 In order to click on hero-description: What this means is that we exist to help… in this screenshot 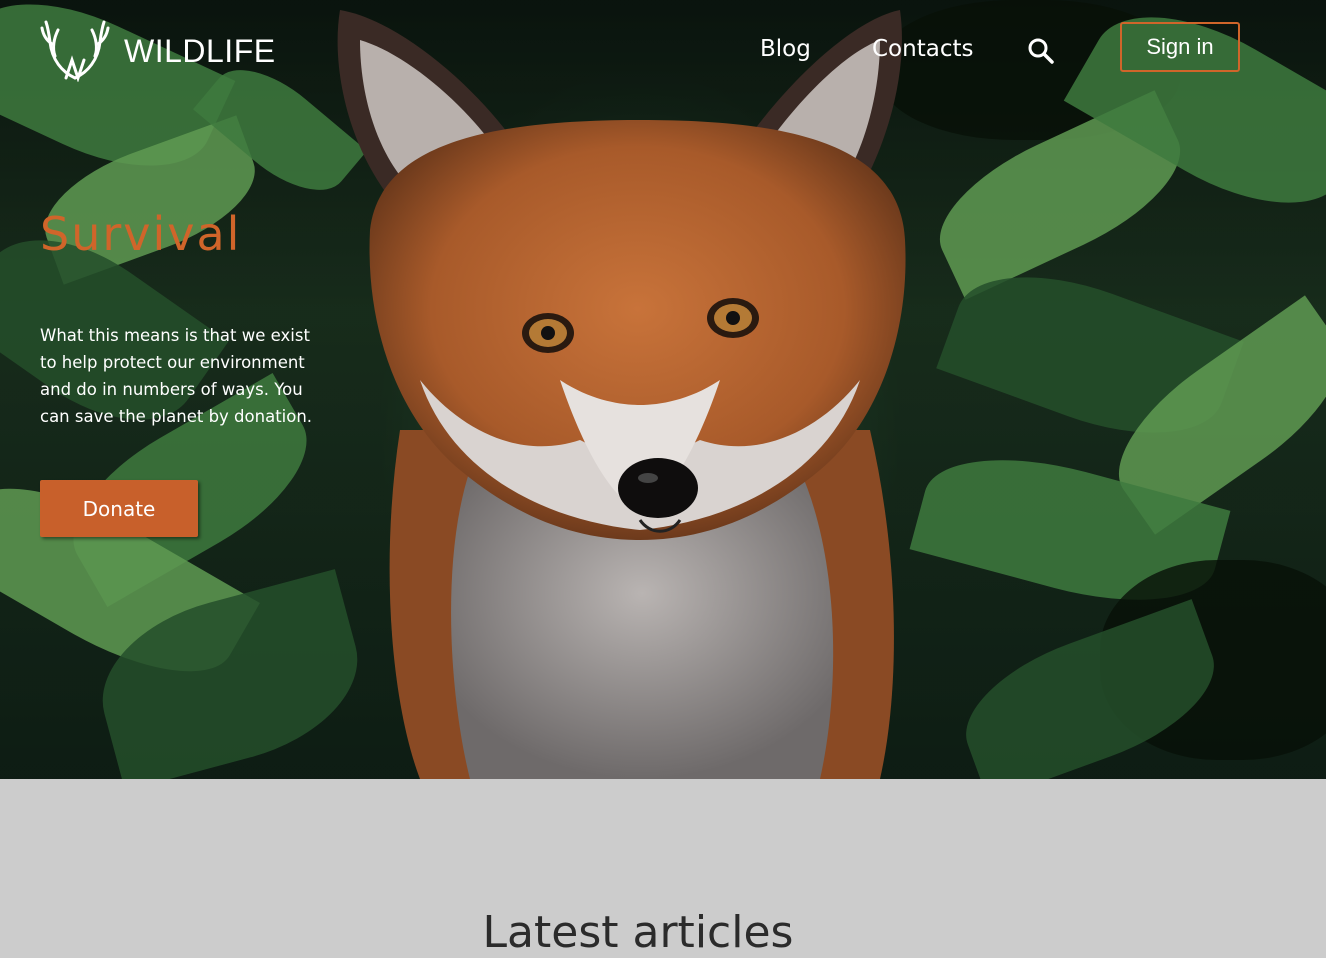, I will do `click(176, 376)`.